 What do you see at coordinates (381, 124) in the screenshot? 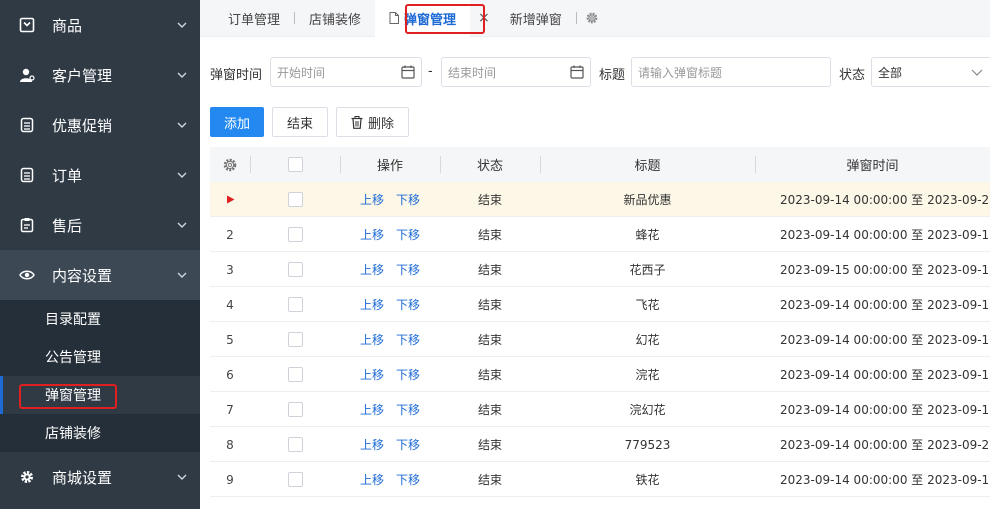
I see `delete-label: 删除` at bounding box center [381, 124].